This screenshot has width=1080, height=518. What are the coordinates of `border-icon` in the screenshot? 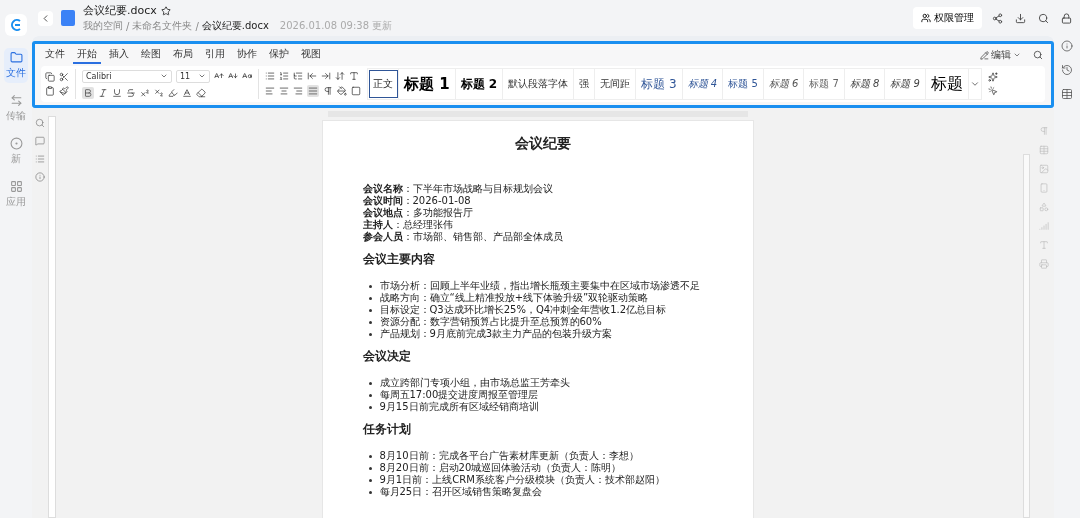 It's located at (356, 91).